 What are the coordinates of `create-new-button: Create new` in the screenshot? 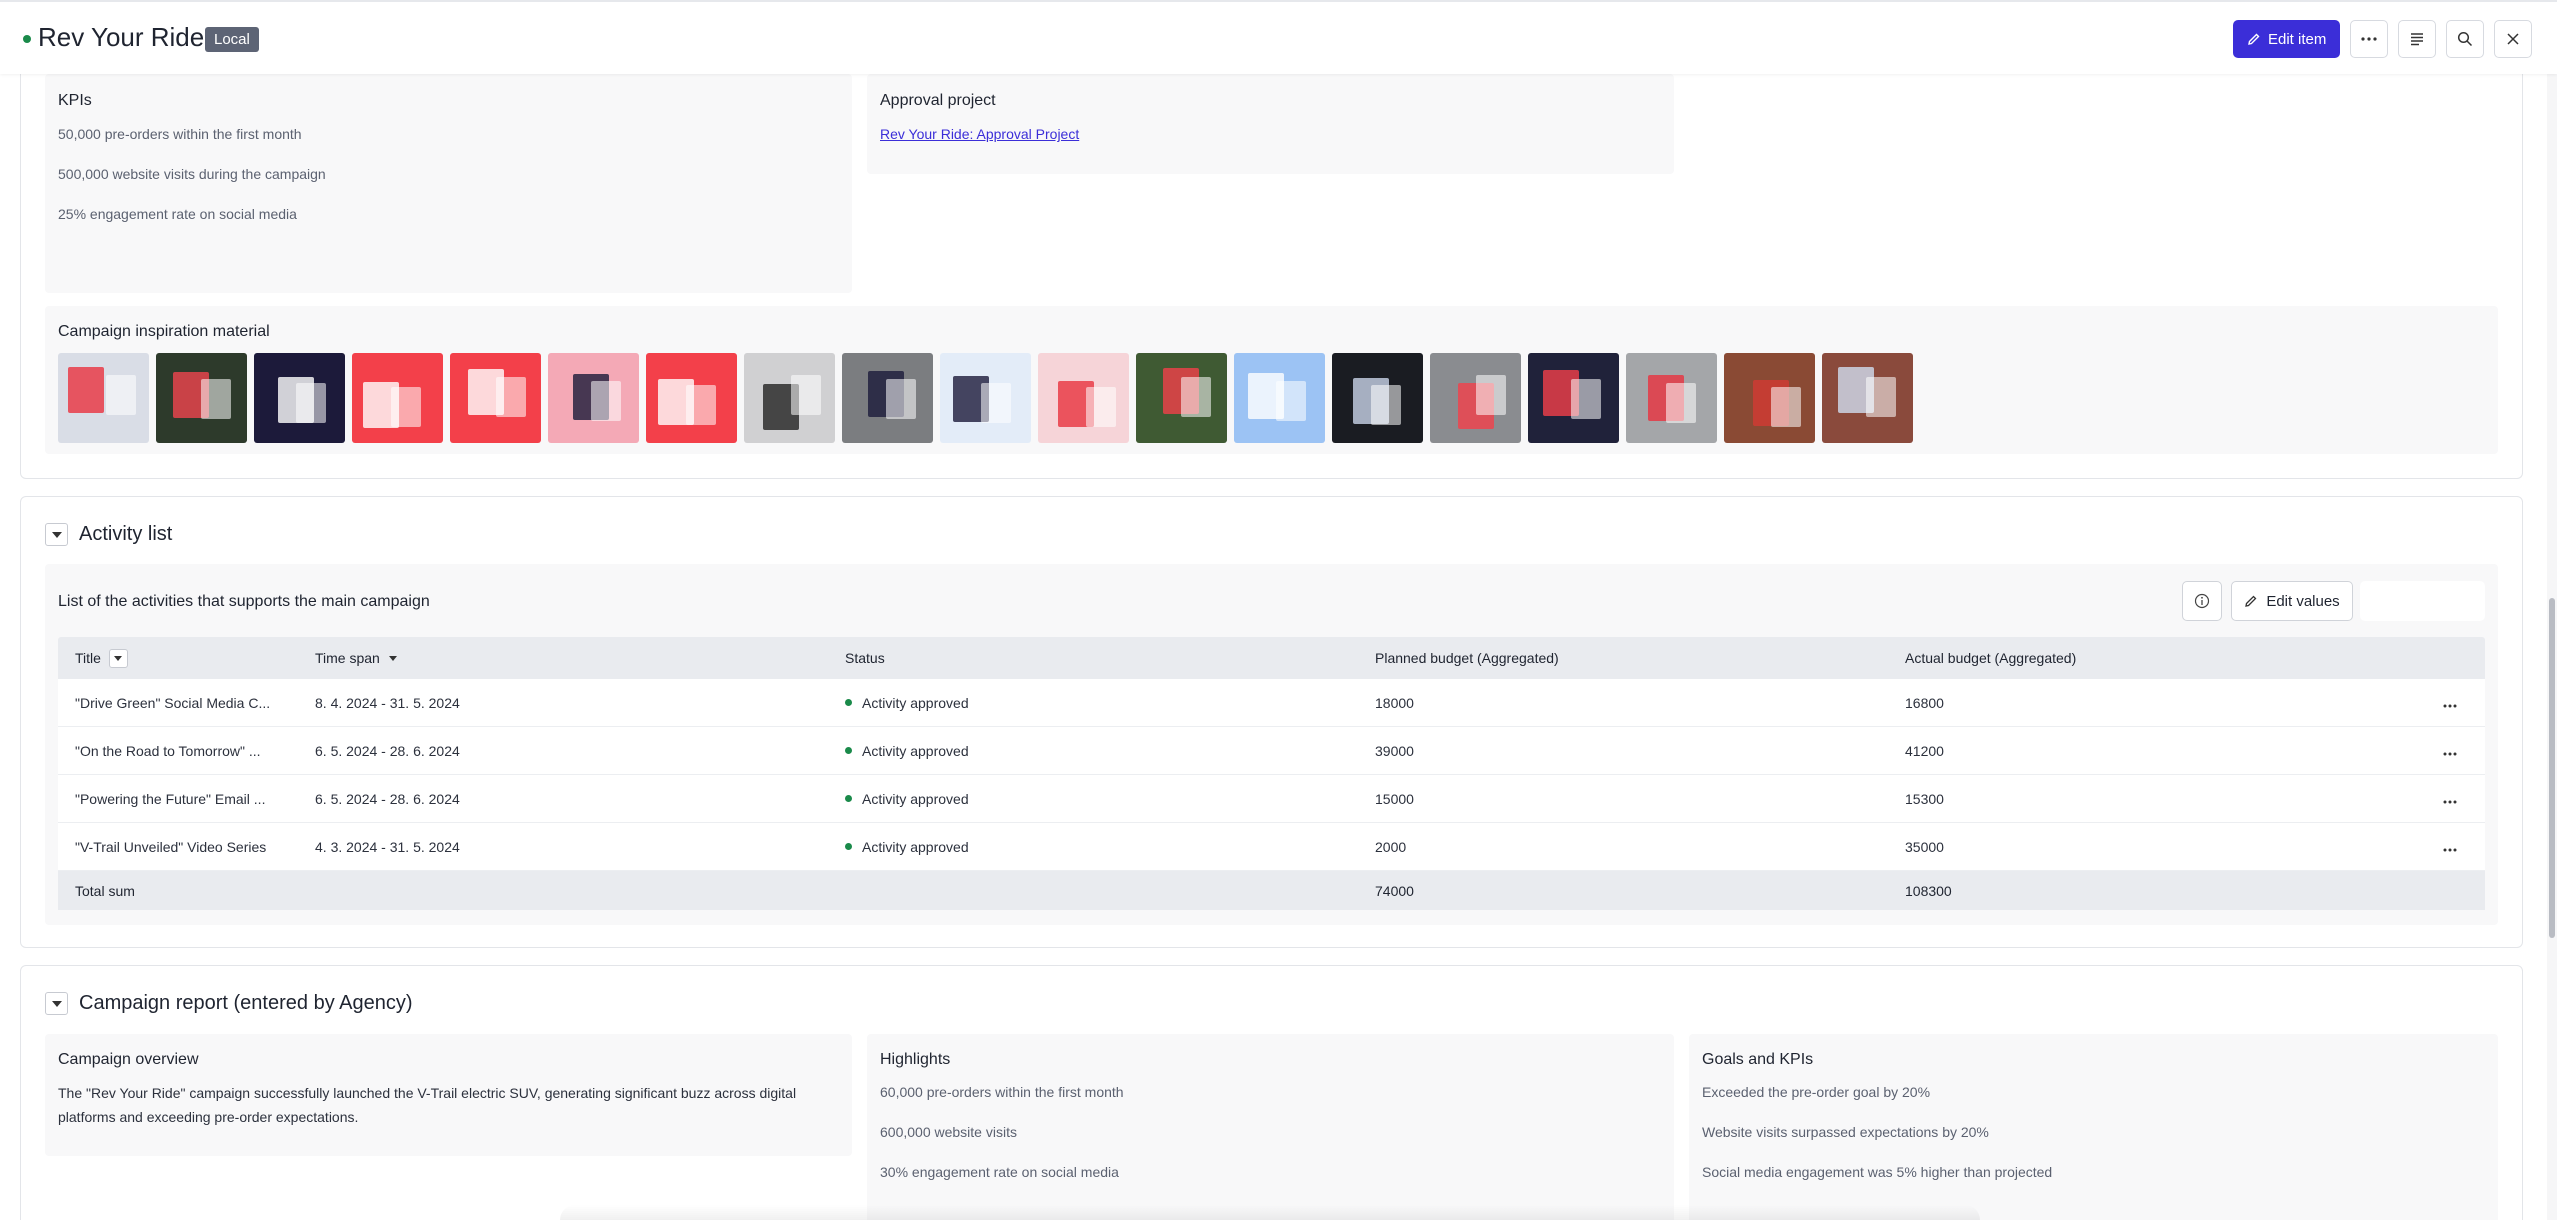 It's located at (2422, 601).